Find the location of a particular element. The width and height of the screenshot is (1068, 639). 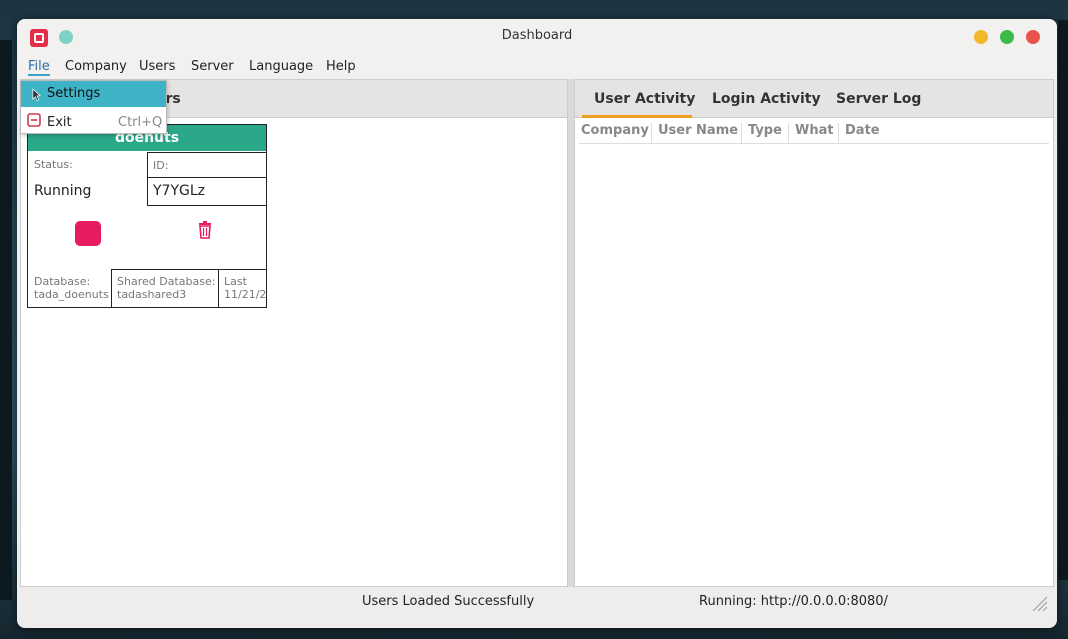

status-message: Users Loaded Successfully is located at coordinates (448, 601).